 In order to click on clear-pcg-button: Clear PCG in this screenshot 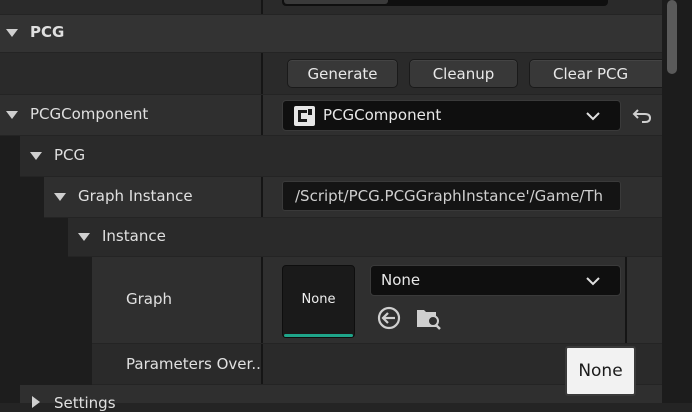, I will do `click(595, 73)`.